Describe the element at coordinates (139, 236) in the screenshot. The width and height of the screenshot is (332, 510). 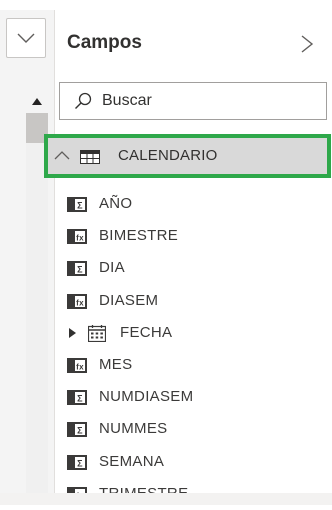
I see `field-label: BIMESTRE` at that location.